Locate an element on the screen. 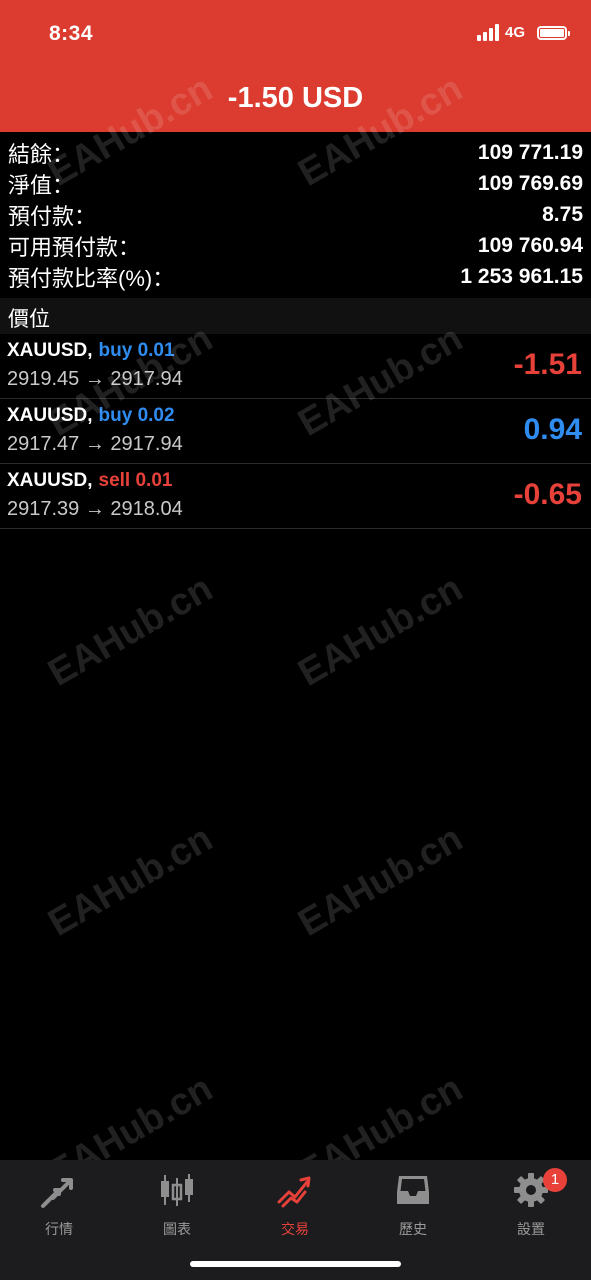  tab-settings: 1 設置 is located at coordinates (531, 1203).